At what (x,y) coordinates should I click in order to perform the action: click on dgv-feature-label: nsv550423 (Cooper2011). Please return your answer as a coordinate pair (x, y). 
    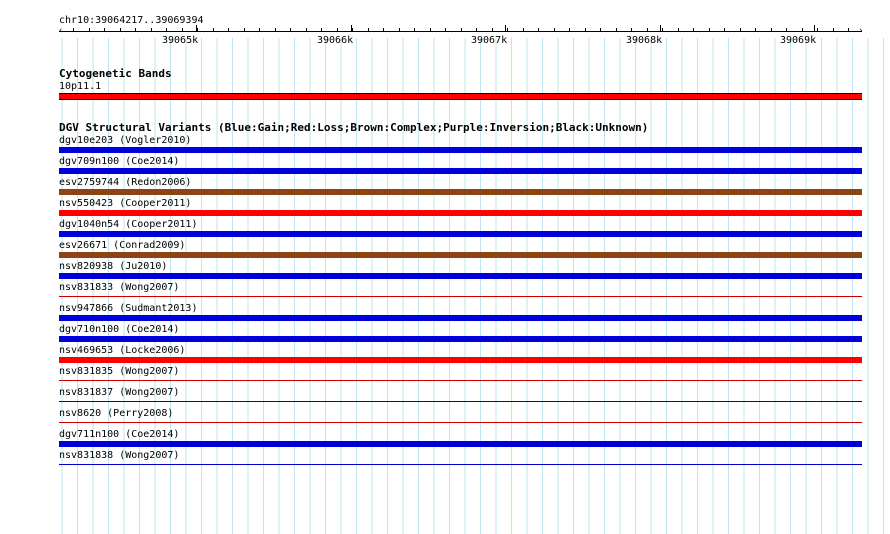
    Looking at the image, I should click on (125, 203).